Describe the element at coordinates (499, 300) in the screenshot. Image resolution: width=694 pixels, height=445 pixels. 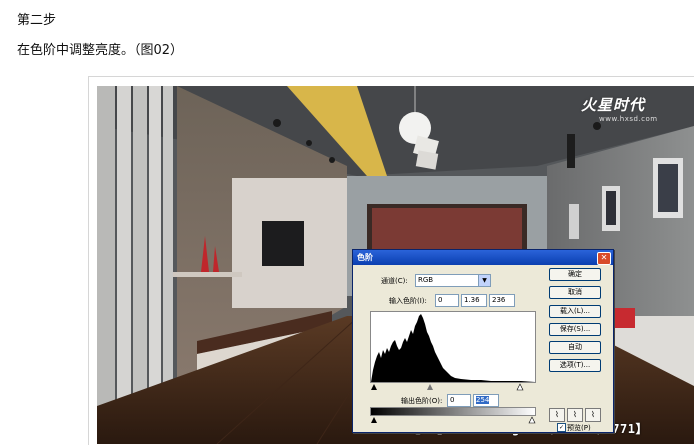
I see `input-white-value: 236` at that location.